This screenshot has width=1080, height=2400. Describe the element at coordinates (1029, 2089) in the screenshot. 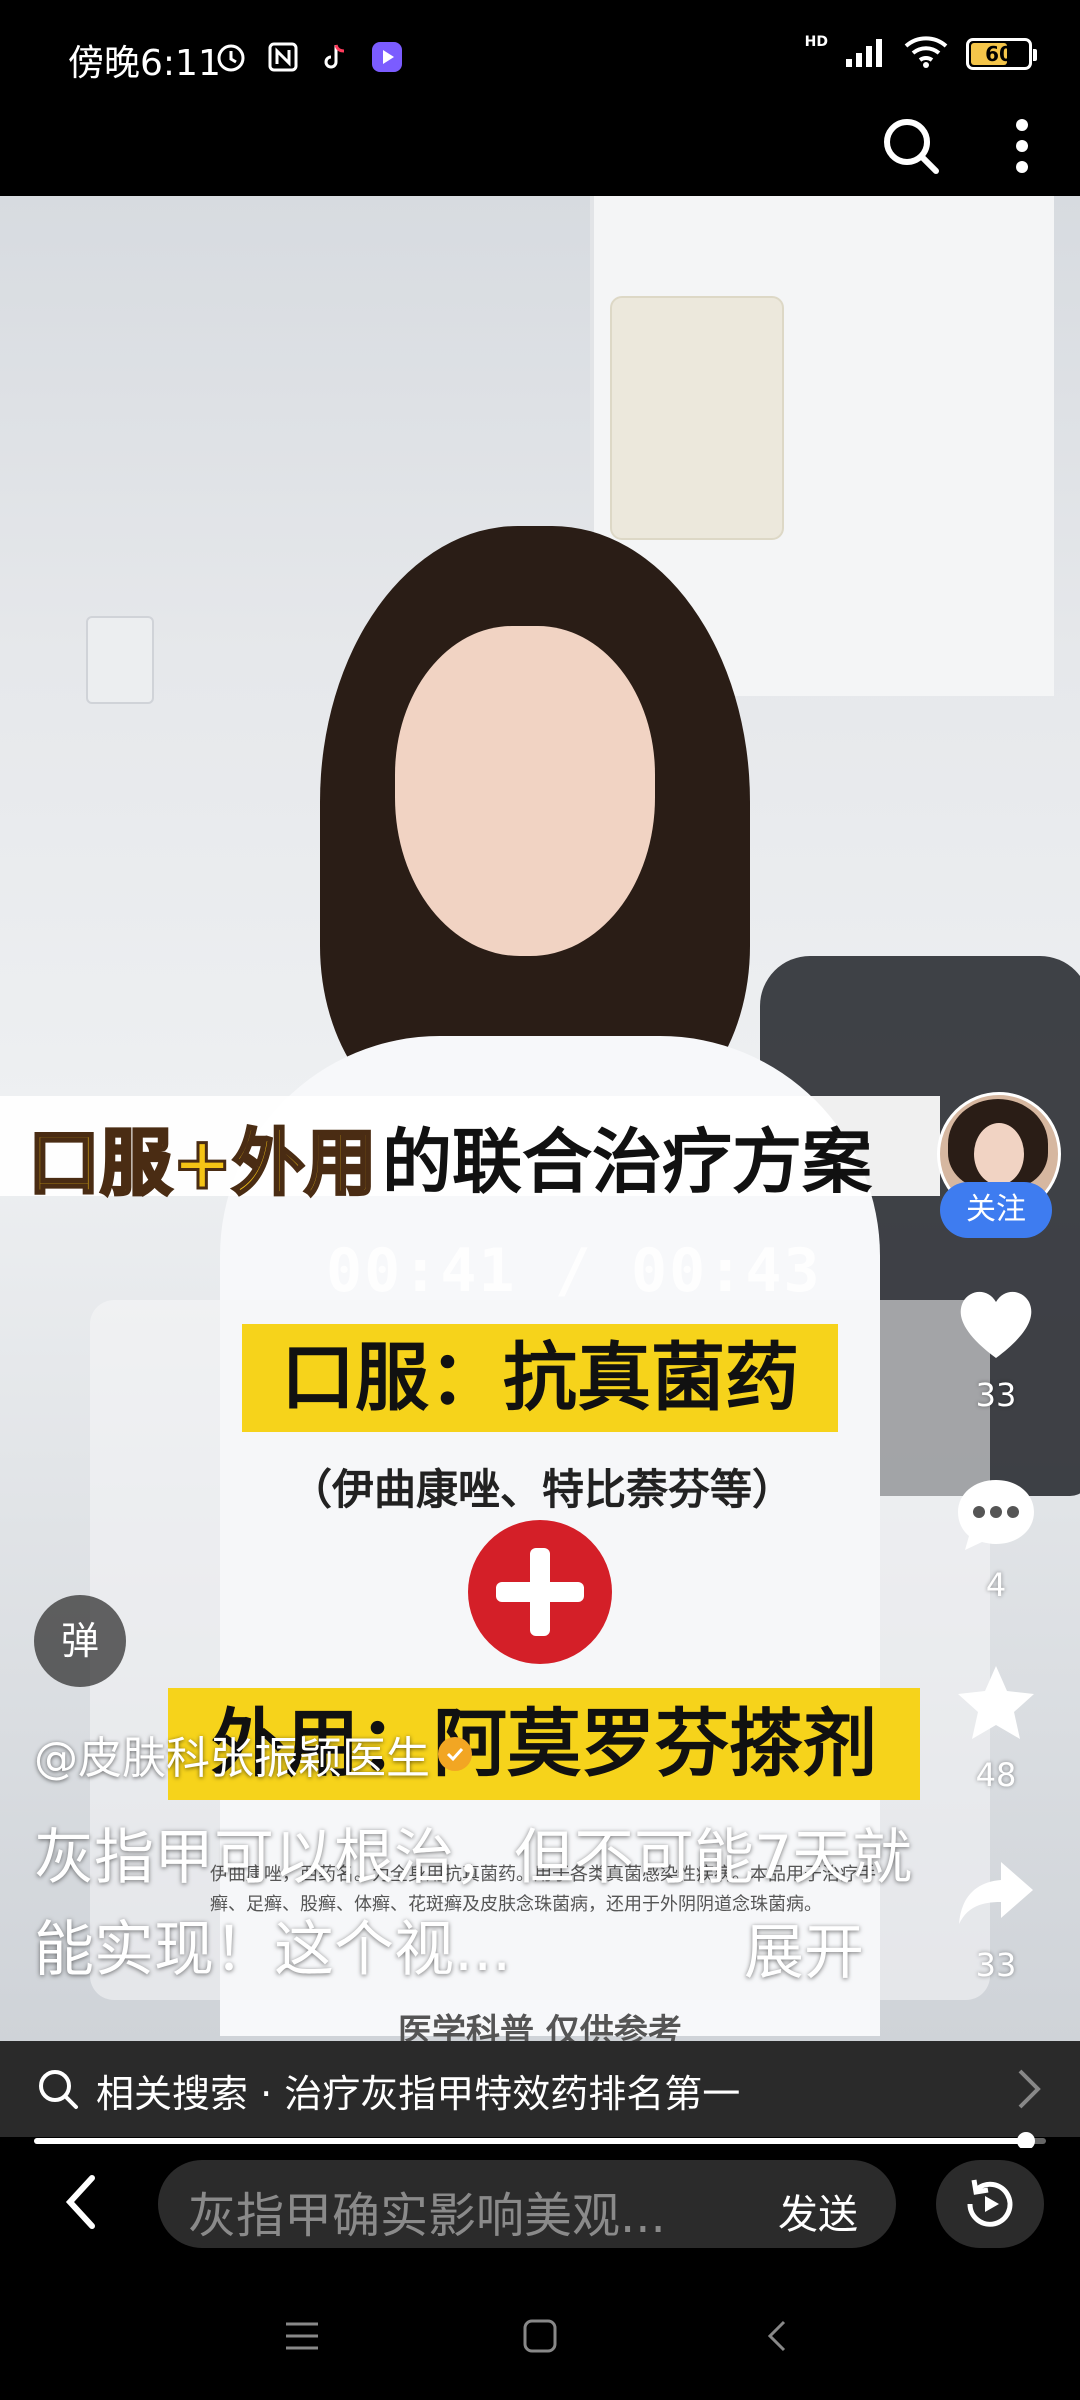

I see `chevron-right-icon` at that location.